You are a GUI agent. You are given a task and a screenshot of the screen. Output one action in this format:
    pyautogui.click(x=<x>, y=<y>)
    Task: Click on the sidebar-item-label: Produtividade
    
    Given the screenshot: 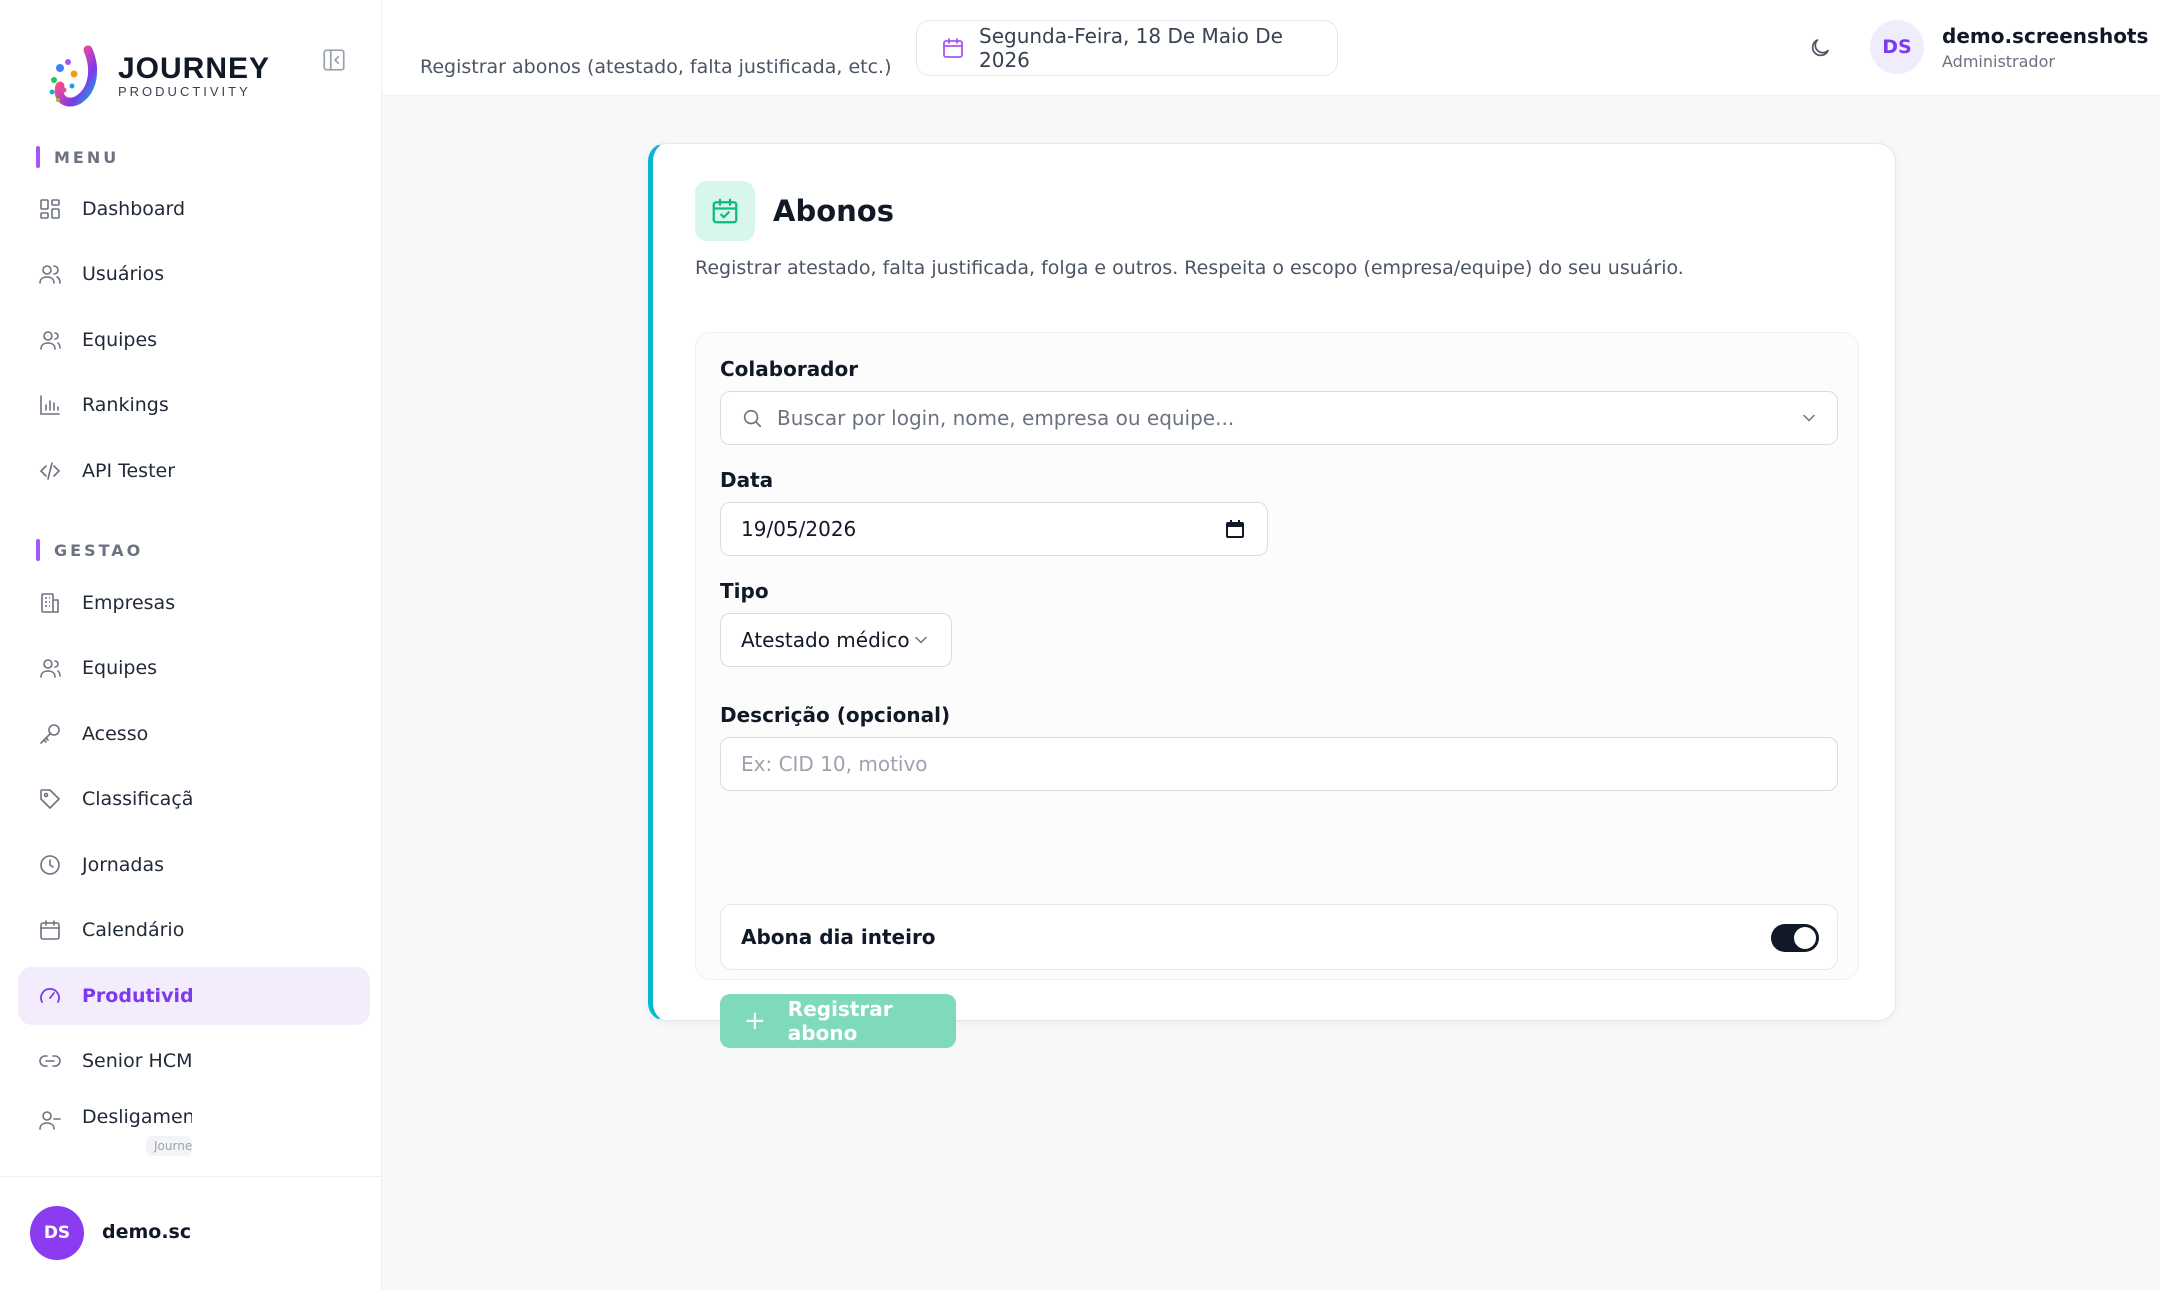 What is the action you would take?
    pyautogui.click(x=137, y=996)
    